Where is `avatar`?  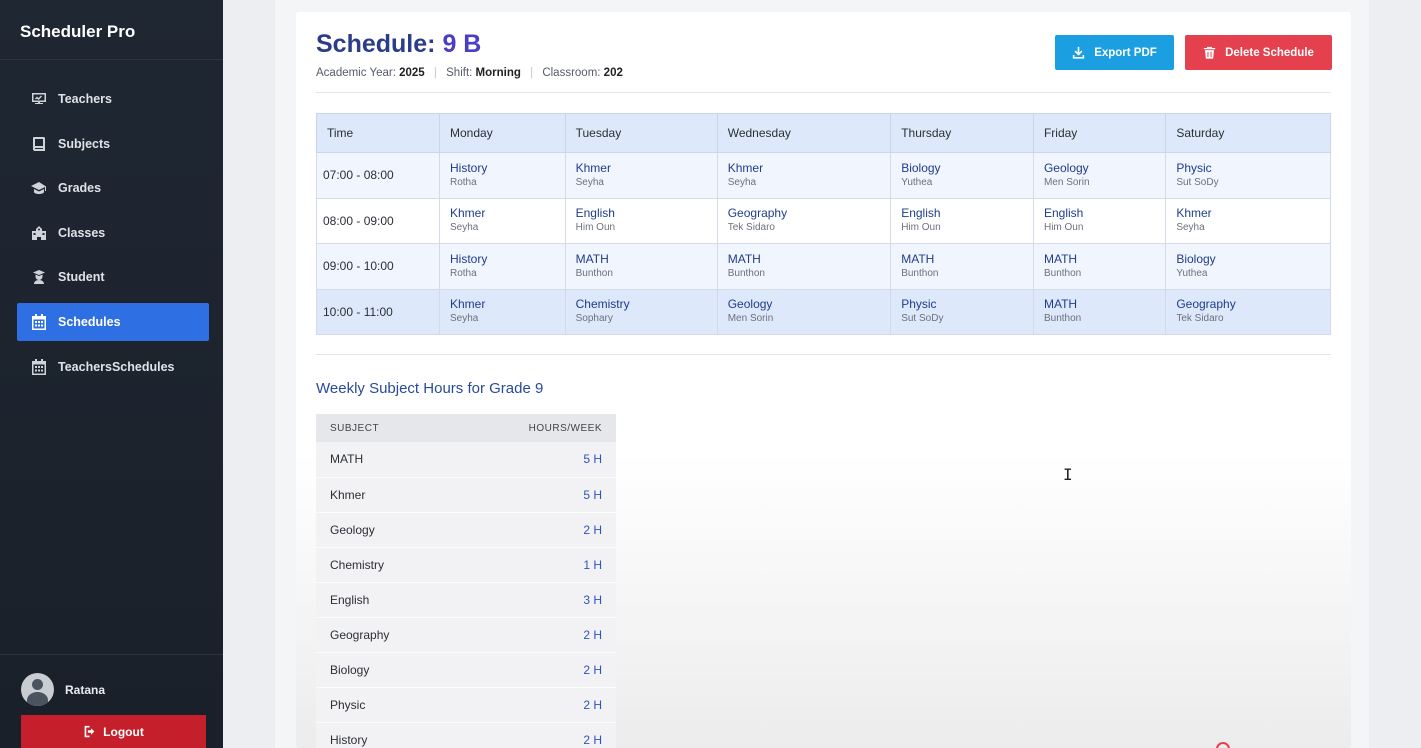
avatar is located at coordinates (37, 689).